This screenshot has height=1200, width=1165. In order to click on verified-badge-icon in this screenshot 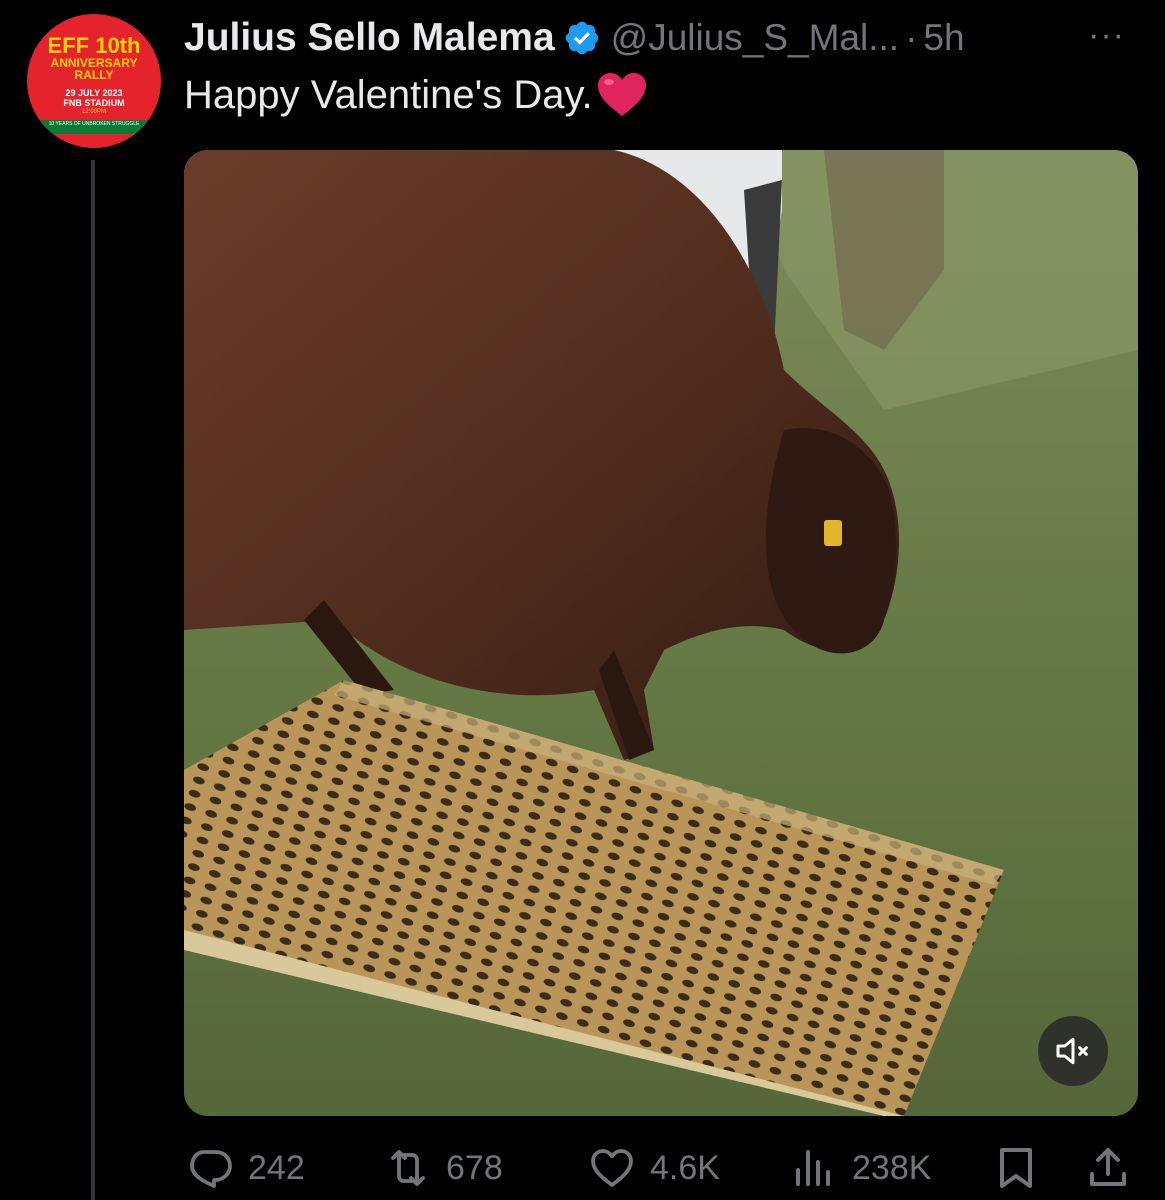, I will do `click(581, 38)`.